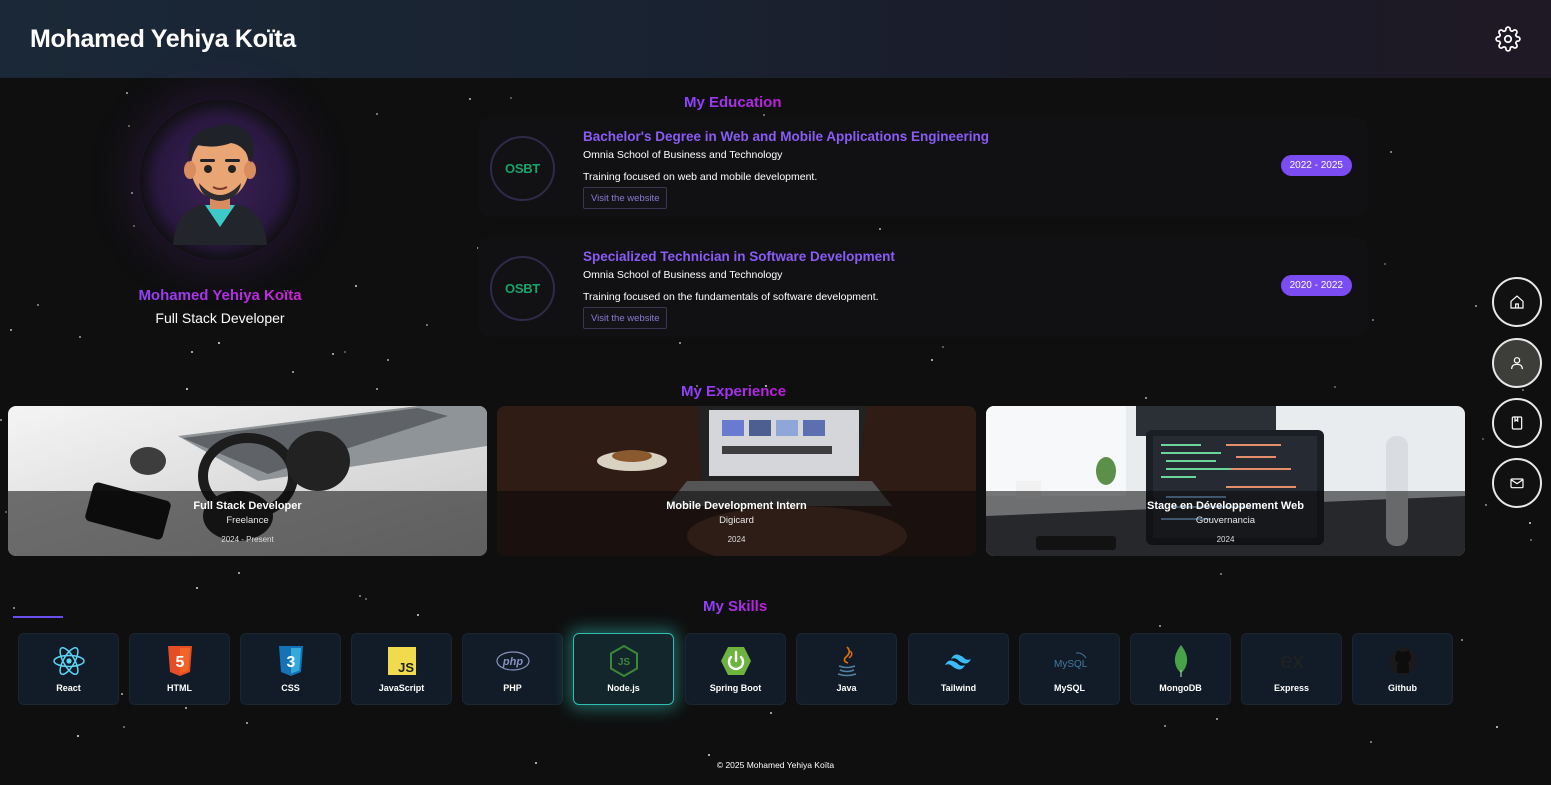  I want to click on nodejs-icon: JS, so click(623, 661).